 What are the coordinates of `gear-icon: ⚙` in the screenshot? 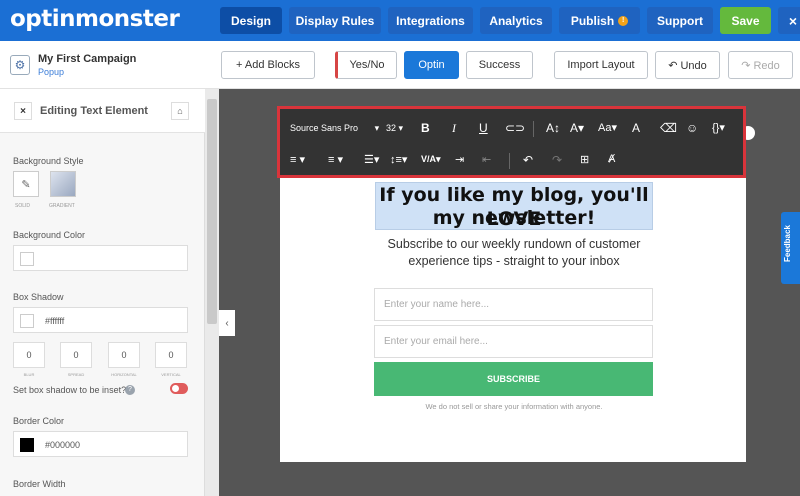 It's located at (20, 65).